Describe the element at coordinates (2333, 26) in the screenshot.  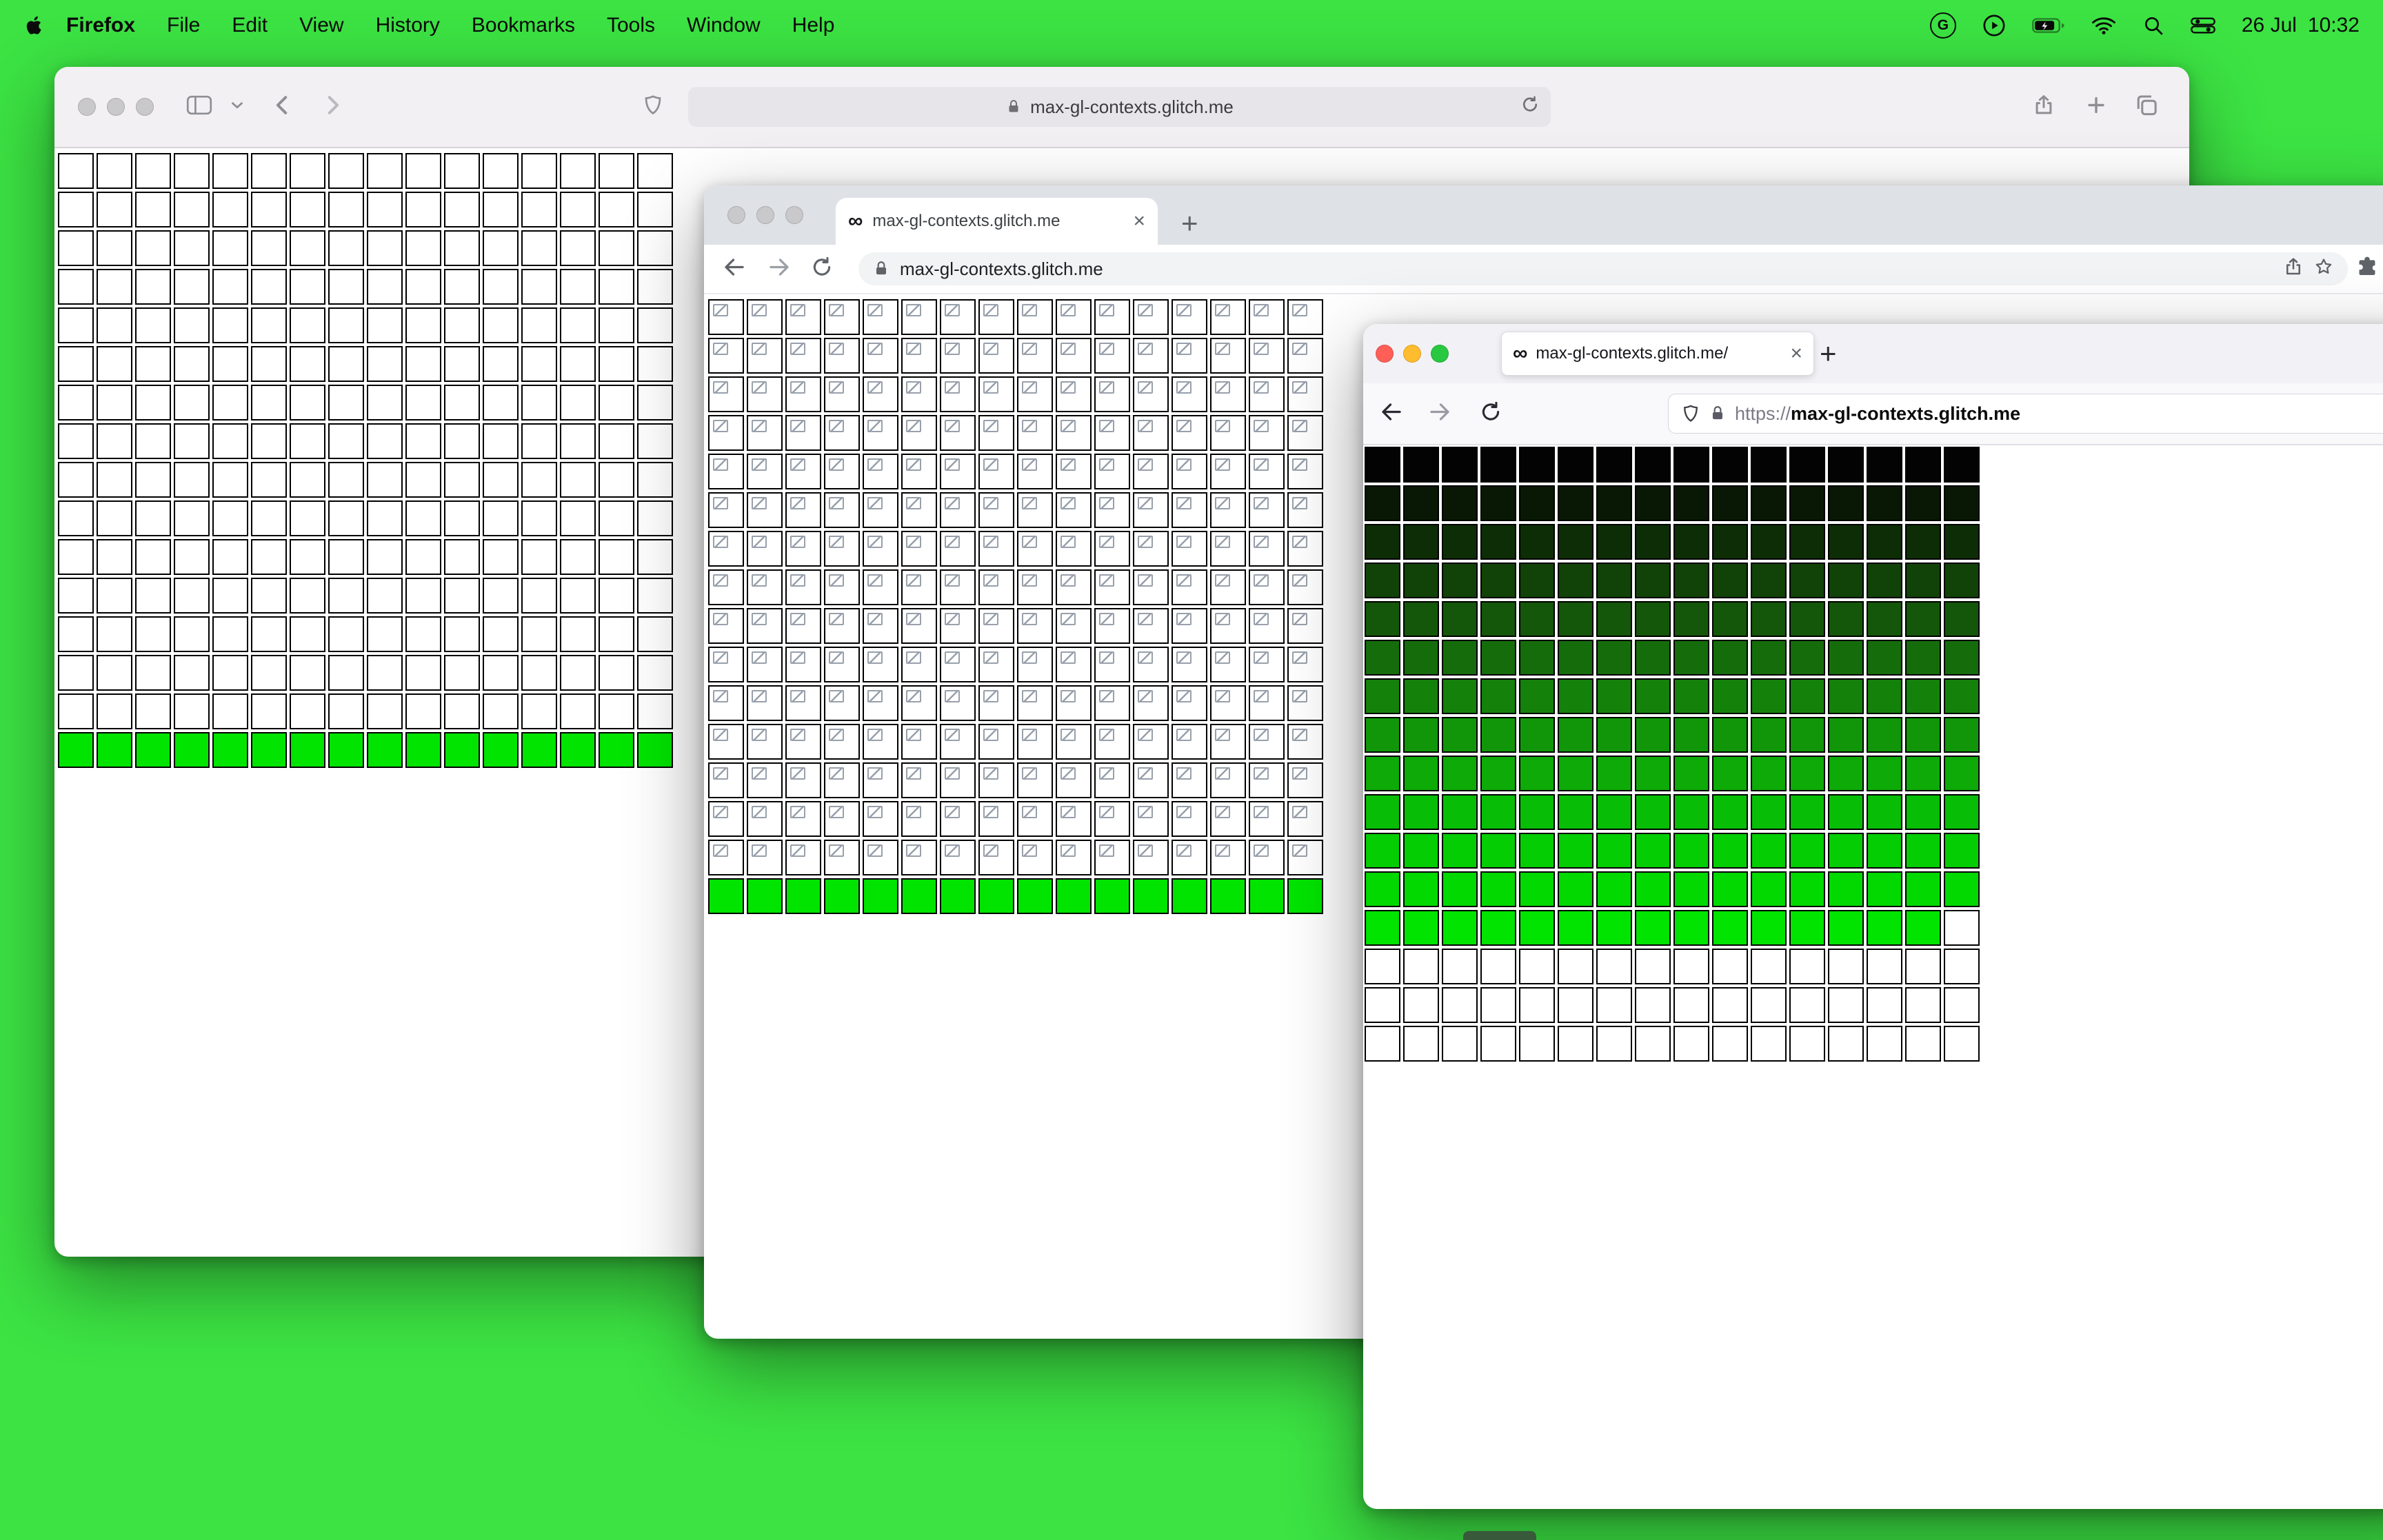
I see `menubar-time: 10:32` at that location.